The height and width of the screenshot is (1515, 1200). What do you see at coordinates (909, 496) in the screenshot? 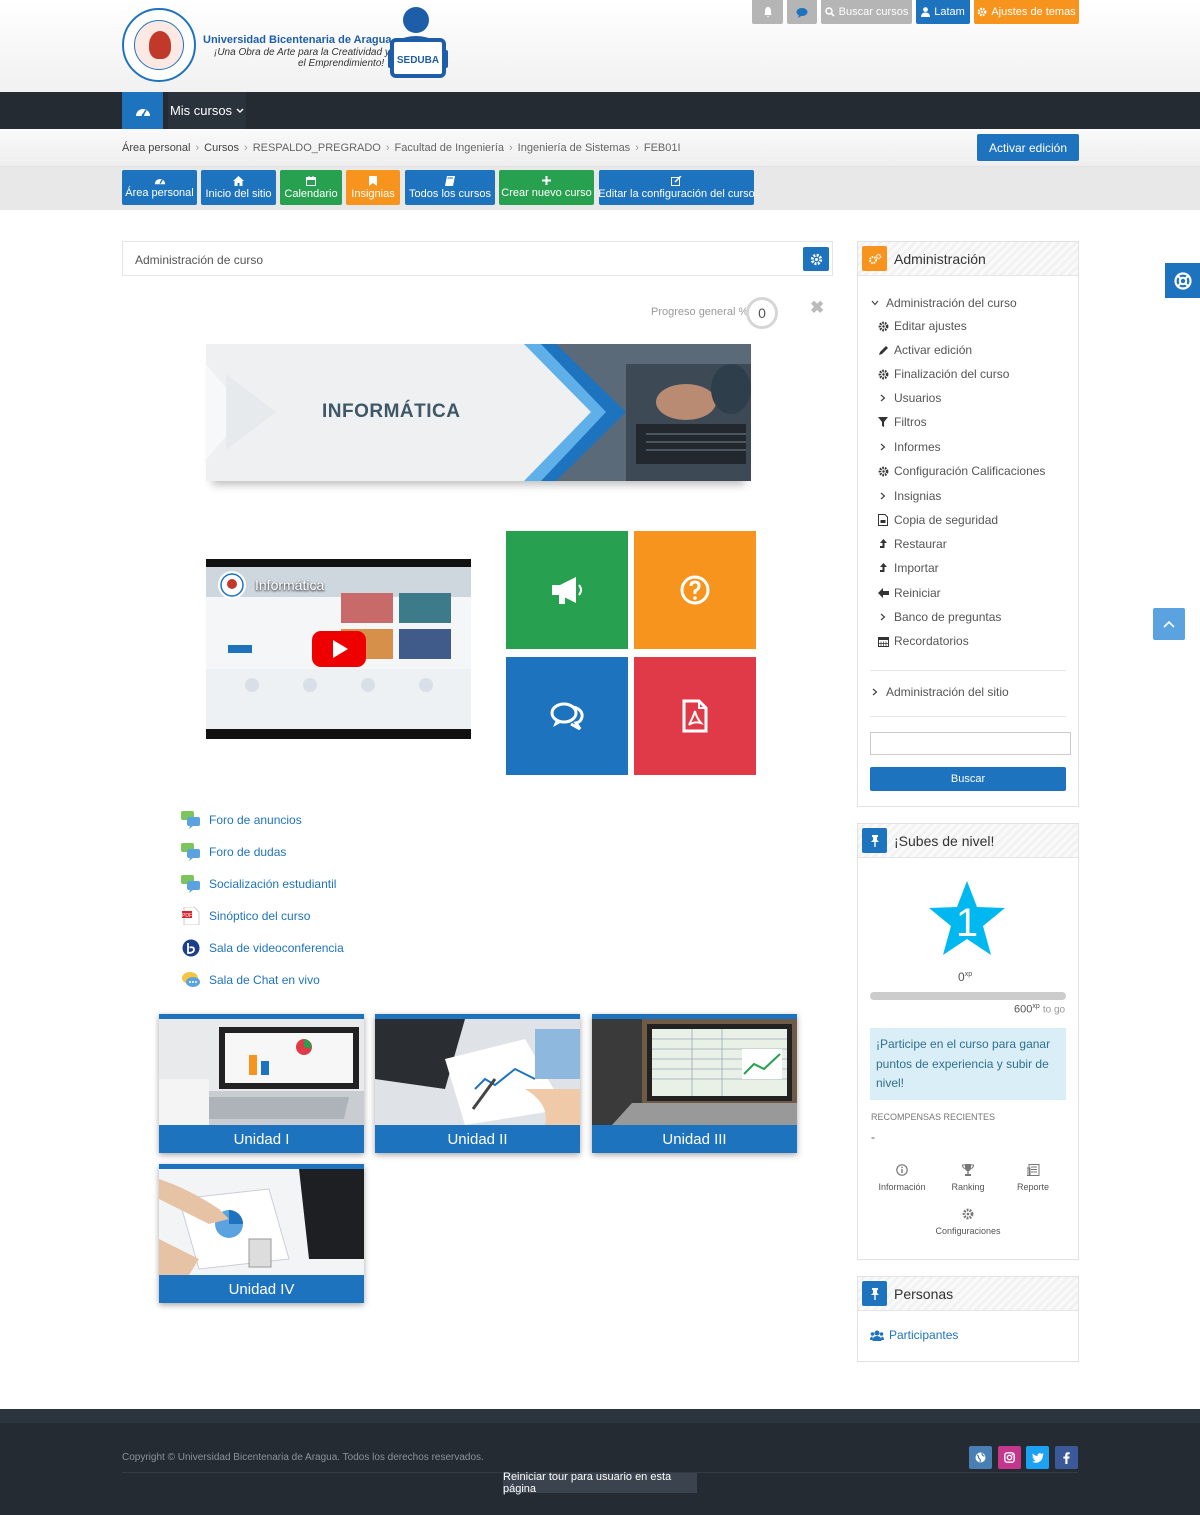
I see `tree-item-insignias: Insignias` at bounding box center [909, 496].